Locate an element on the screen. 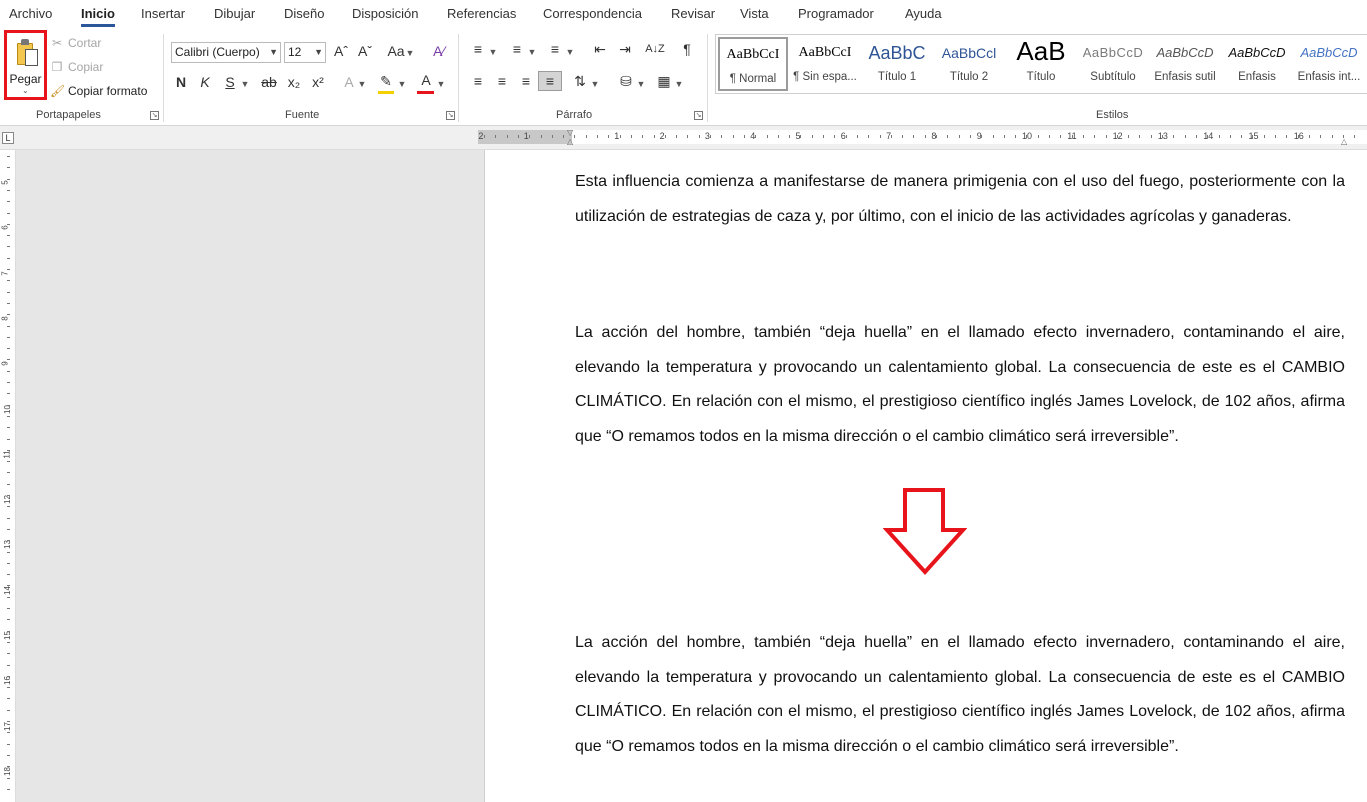  format-painter-button: 🖌 Copiar formato is located at coordinates (98, 91).